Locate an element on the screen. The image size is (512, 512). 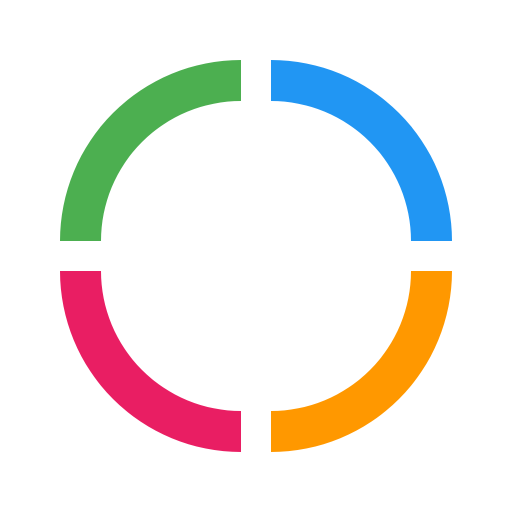
bottom-left-arc is located at coordinates (150, 361).